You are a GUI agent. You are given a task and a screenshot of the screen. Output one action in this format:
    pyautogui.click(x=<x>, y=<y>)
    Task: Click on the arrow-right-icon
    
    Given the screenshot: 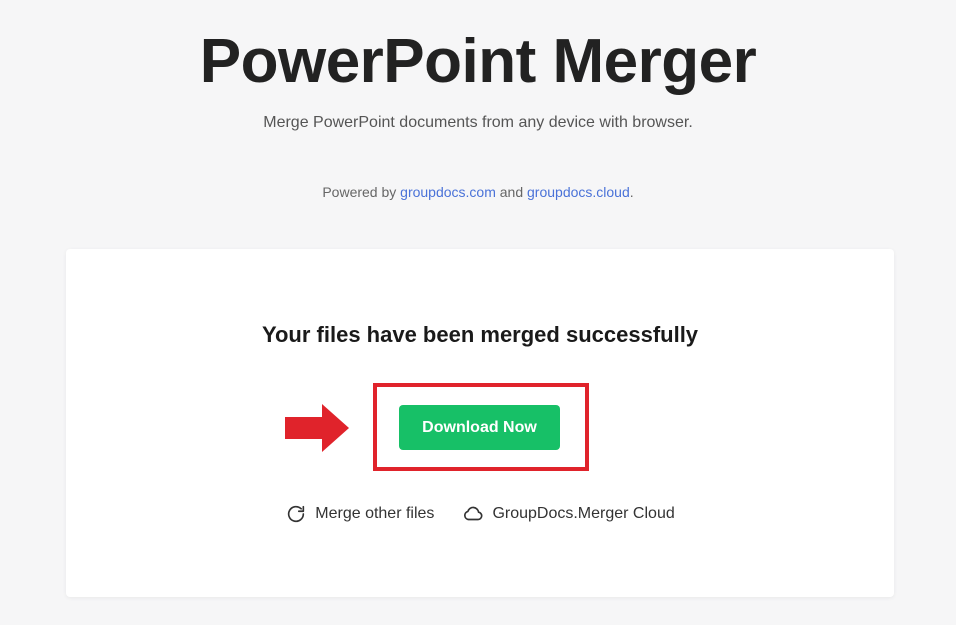 What is the action you would take?
    pyautogui.click(x=317, y=428)
    